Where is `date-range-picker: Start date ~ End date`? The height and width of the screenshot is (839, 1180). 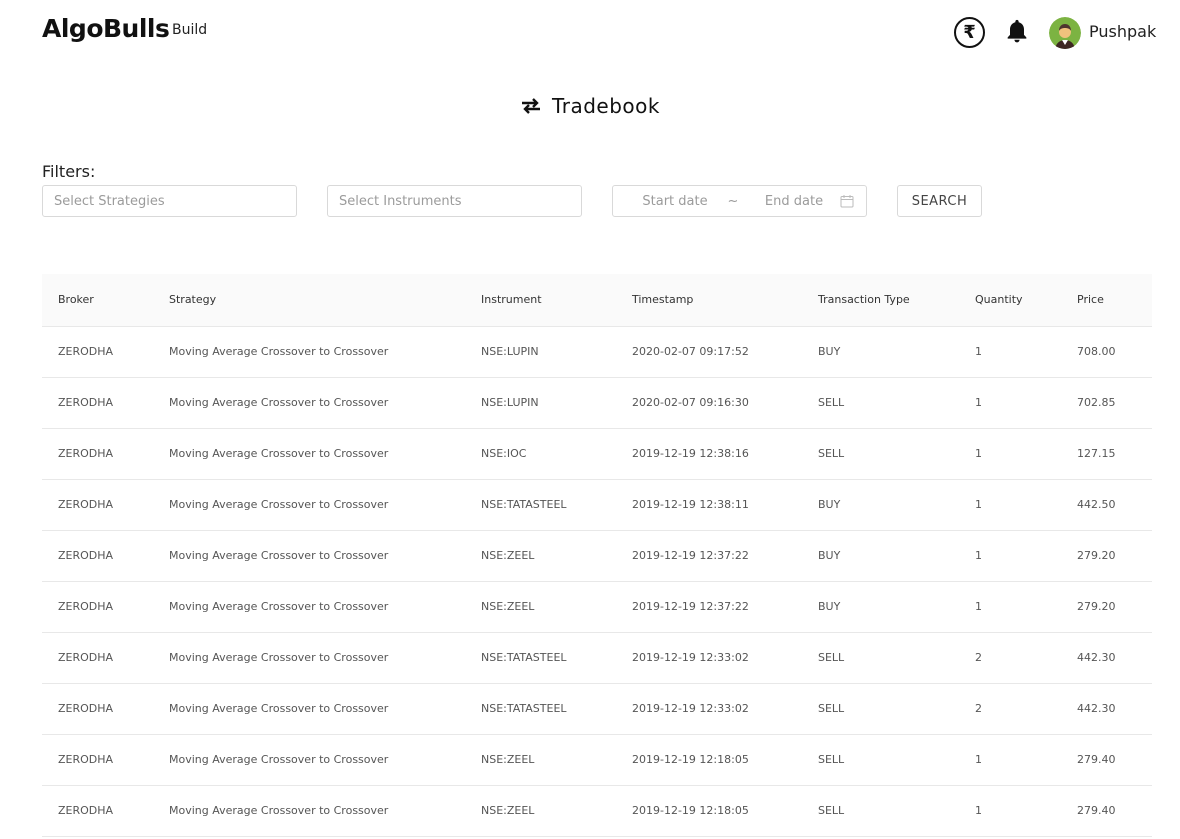
date-range-picker: Start date ~ End date is located at coordinates (739, 201).